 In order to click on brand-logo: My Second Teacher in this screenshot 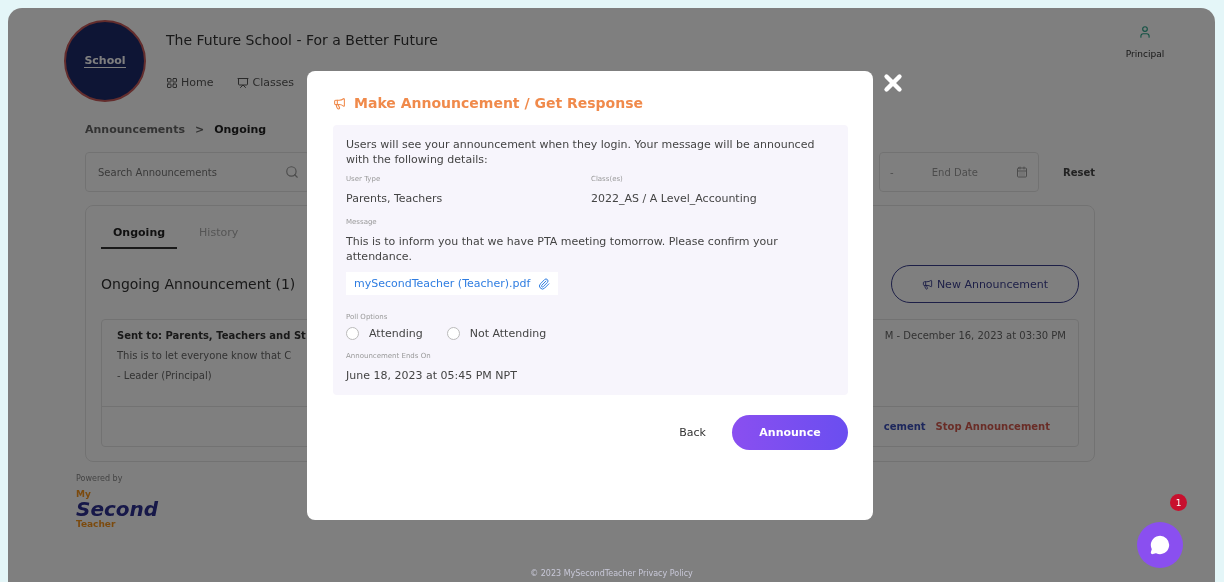, I will do `click(118, 509)`.